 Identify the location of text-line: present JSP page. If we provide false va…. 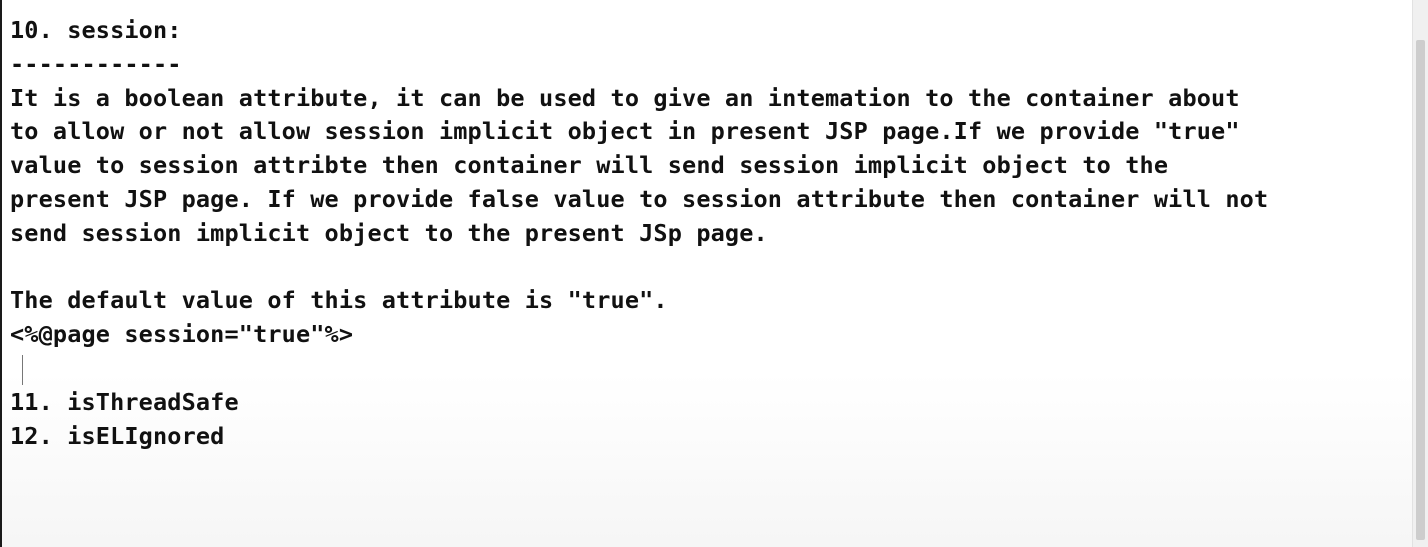
(639, 198).